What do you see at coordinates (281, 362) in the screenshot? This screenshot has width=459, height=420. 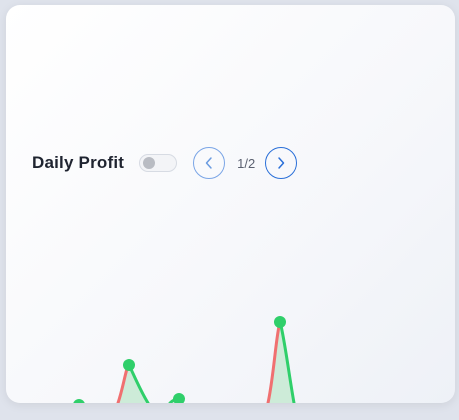 I see `chart-area-fill` at bounding box center [281, 362].